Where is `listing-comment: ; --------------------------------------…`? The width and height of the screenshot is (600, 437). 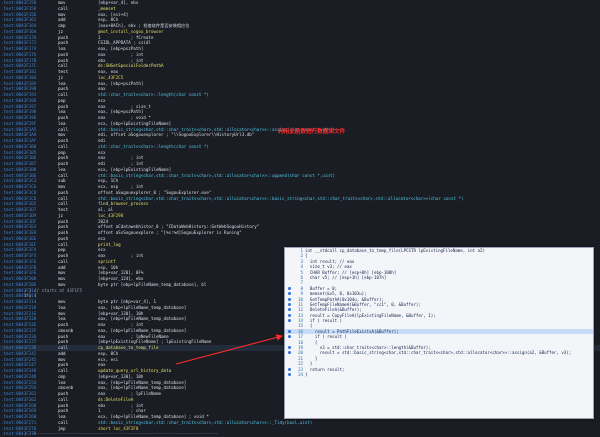 listing-comment: ; --------------------------------------… is located at coordinates (121, 434).